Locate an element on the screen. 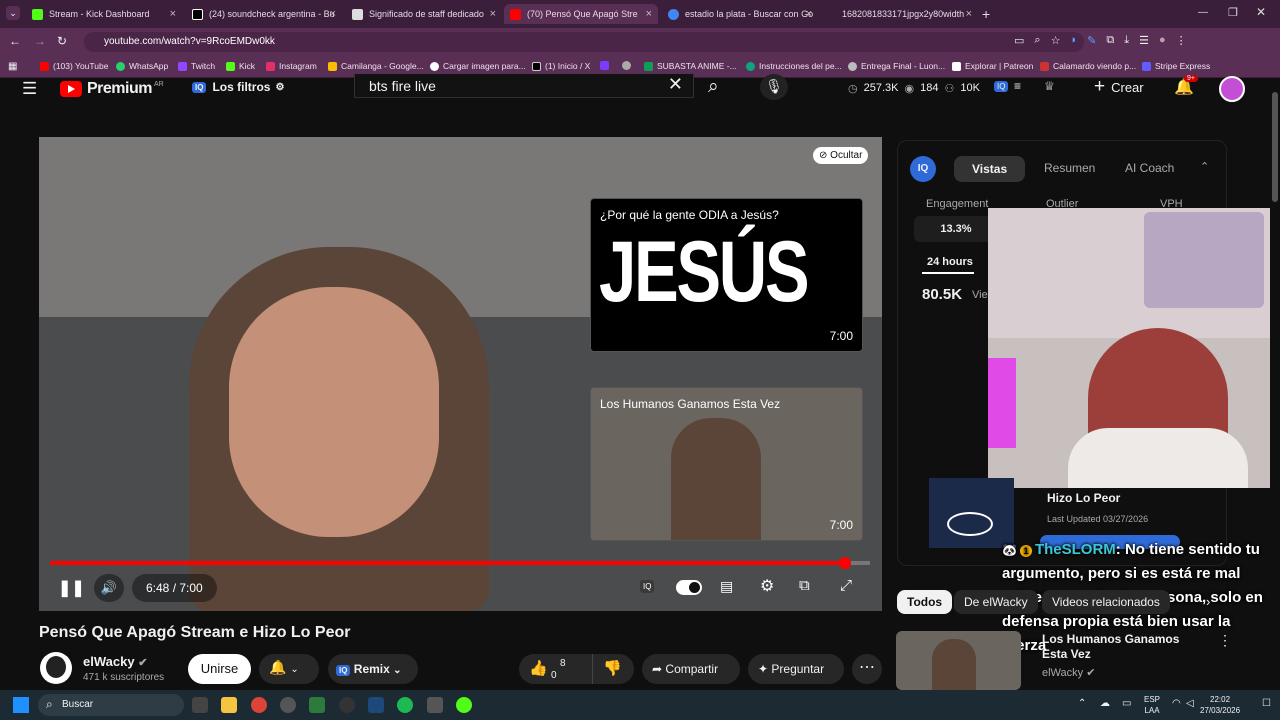 This screenshot has height=720, width=1280. bookmark: (103) YouTube is located at coordinates (74, 66).